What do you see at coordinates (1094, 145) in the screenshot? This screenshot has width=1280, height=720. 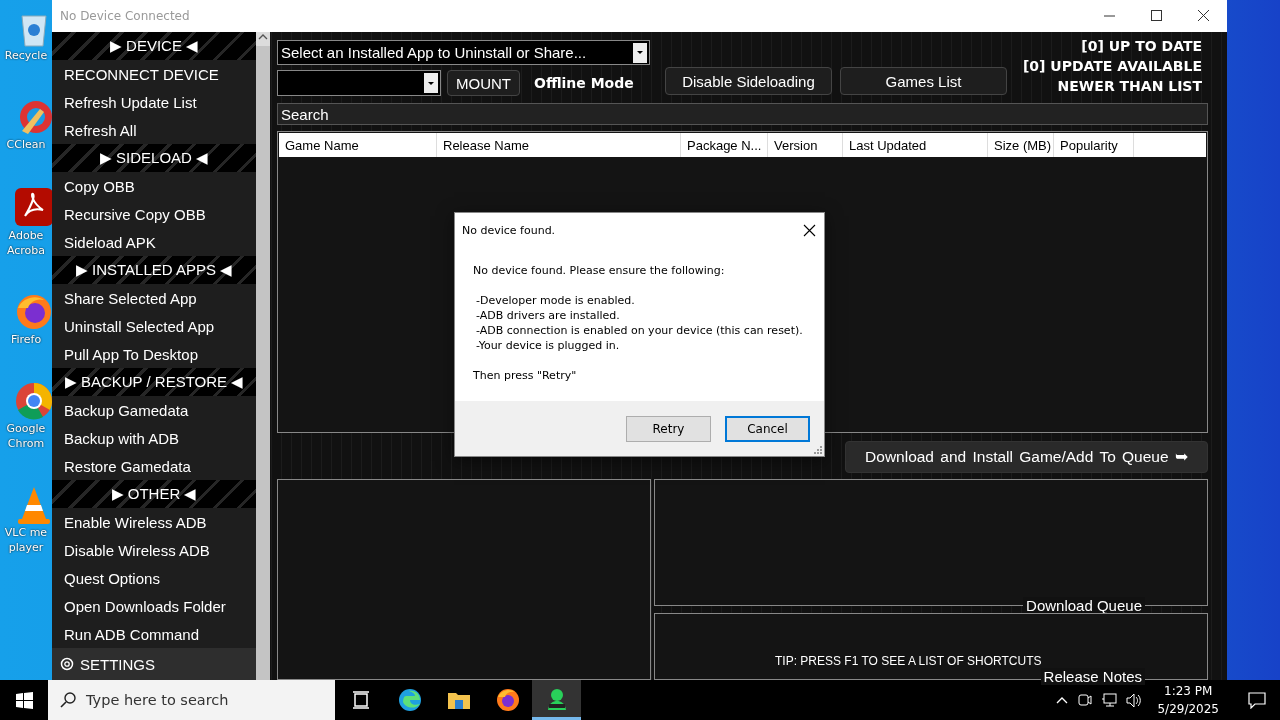 I see `column-header: Popularity` at bounding box center [1094, 145].